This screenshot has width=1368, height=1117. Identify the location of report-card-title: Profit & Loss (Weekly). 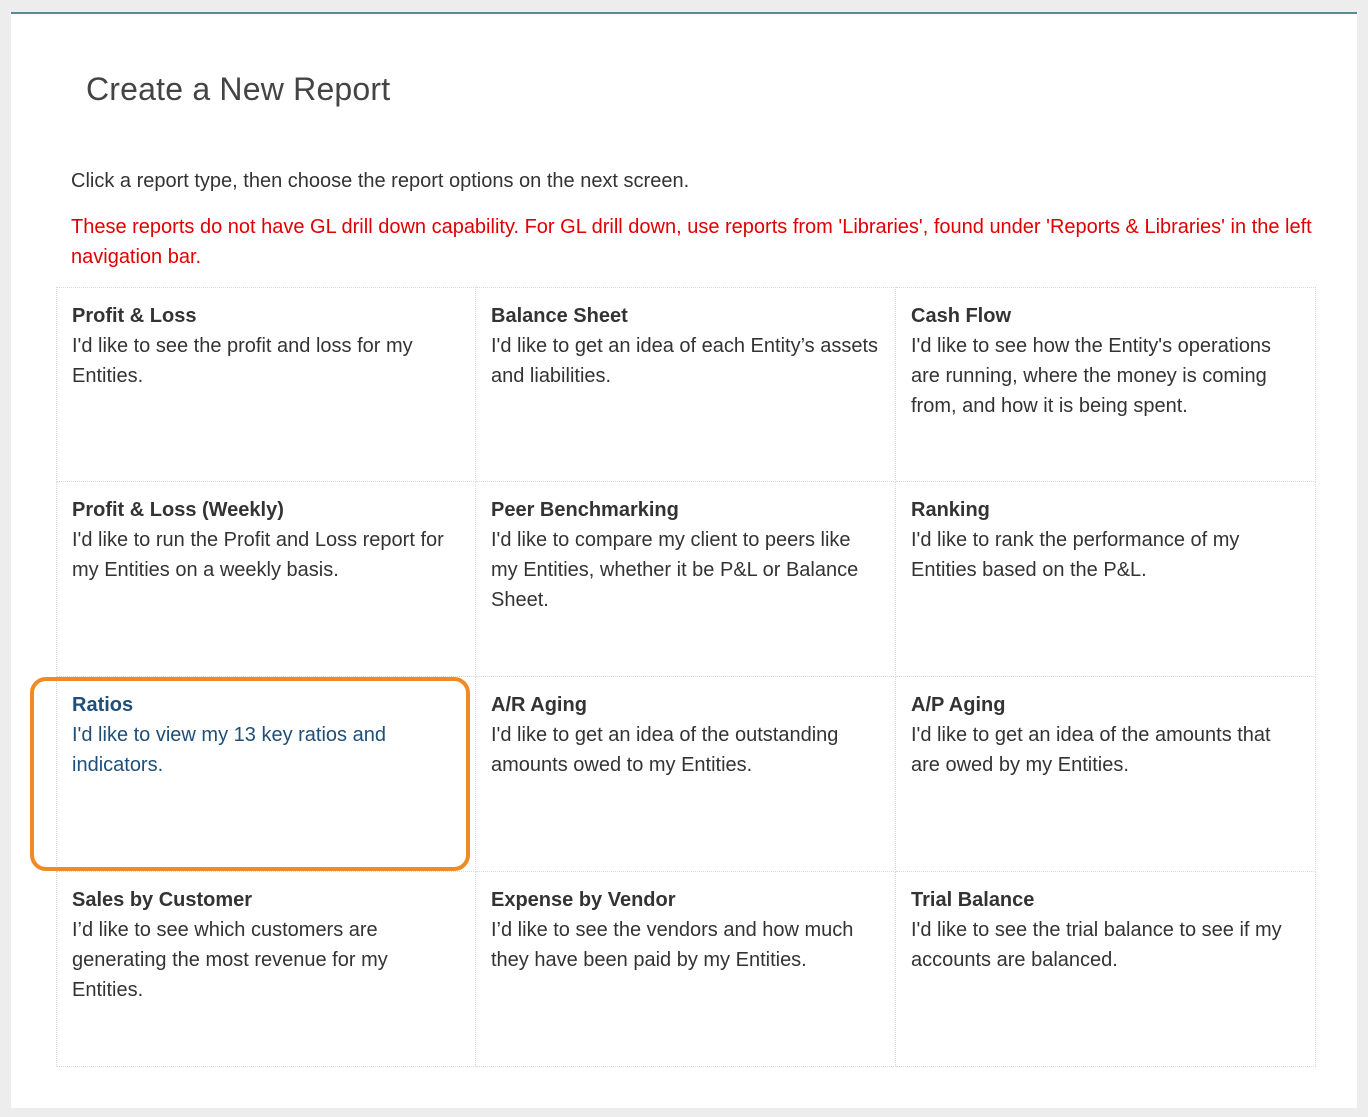
(178, 510).